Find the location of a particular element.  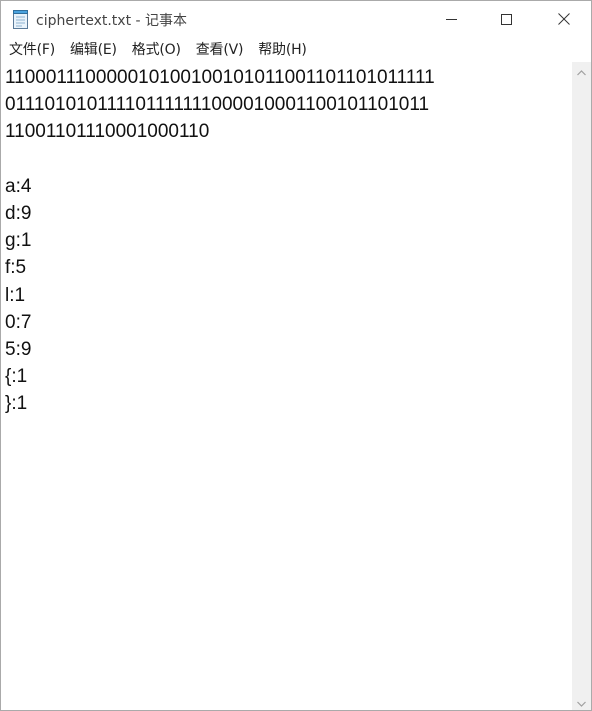

minimize-icon is located at coordinates (451, 19).